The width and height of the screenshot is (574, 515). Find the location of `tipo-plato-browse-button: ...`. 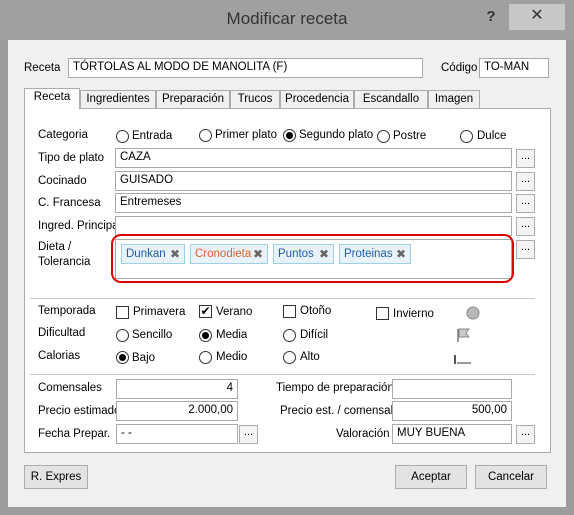

tipo-plato-browse-button: ... is located at coordinates (525, 158).